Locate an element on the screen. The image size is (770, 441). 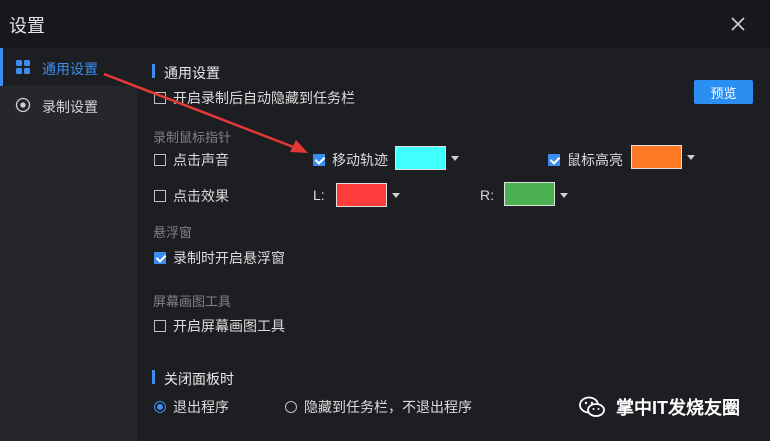
move-track-checkbox: 移动轨迹 is located at coordinates (350, 160).